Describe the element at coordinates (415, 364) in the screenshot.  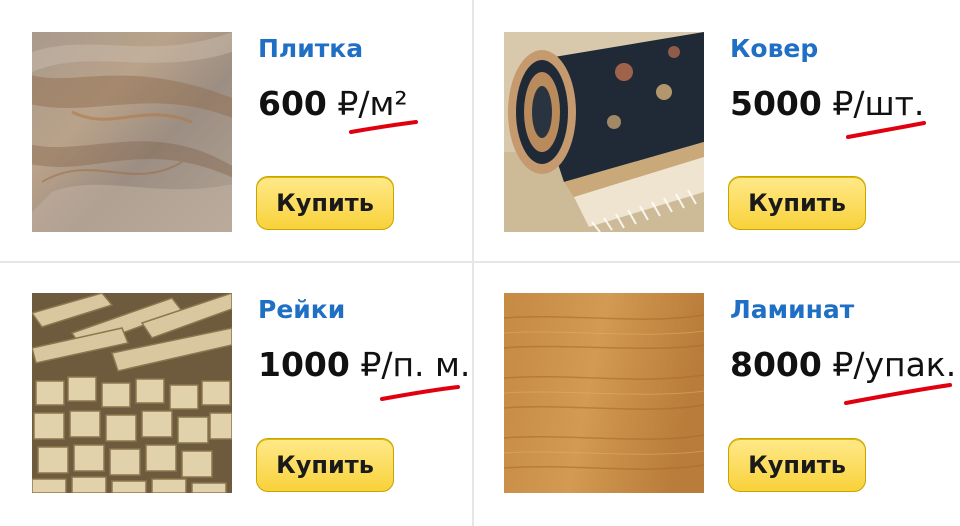
I see `price-unit: ₽/п. м.` at that location.